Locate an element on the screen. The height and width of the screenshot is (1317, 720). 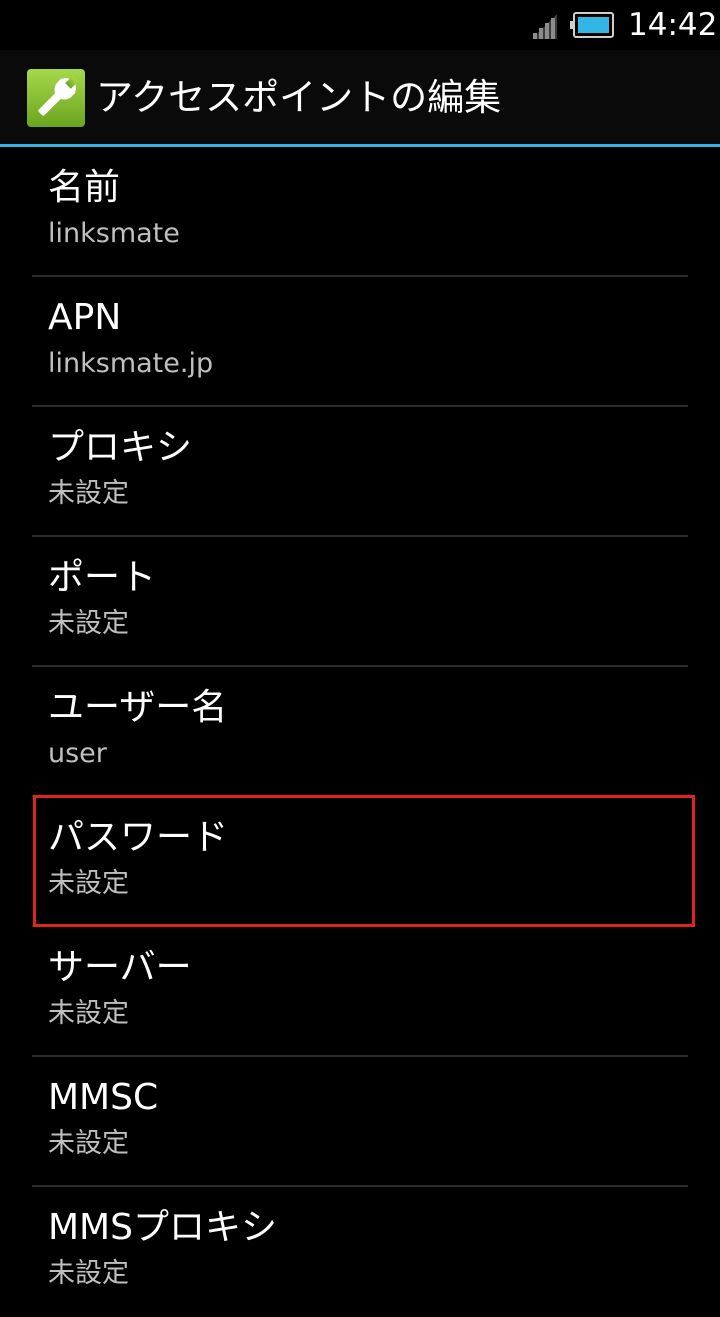
pref-title: ポート is located at coordinates (102, 577).